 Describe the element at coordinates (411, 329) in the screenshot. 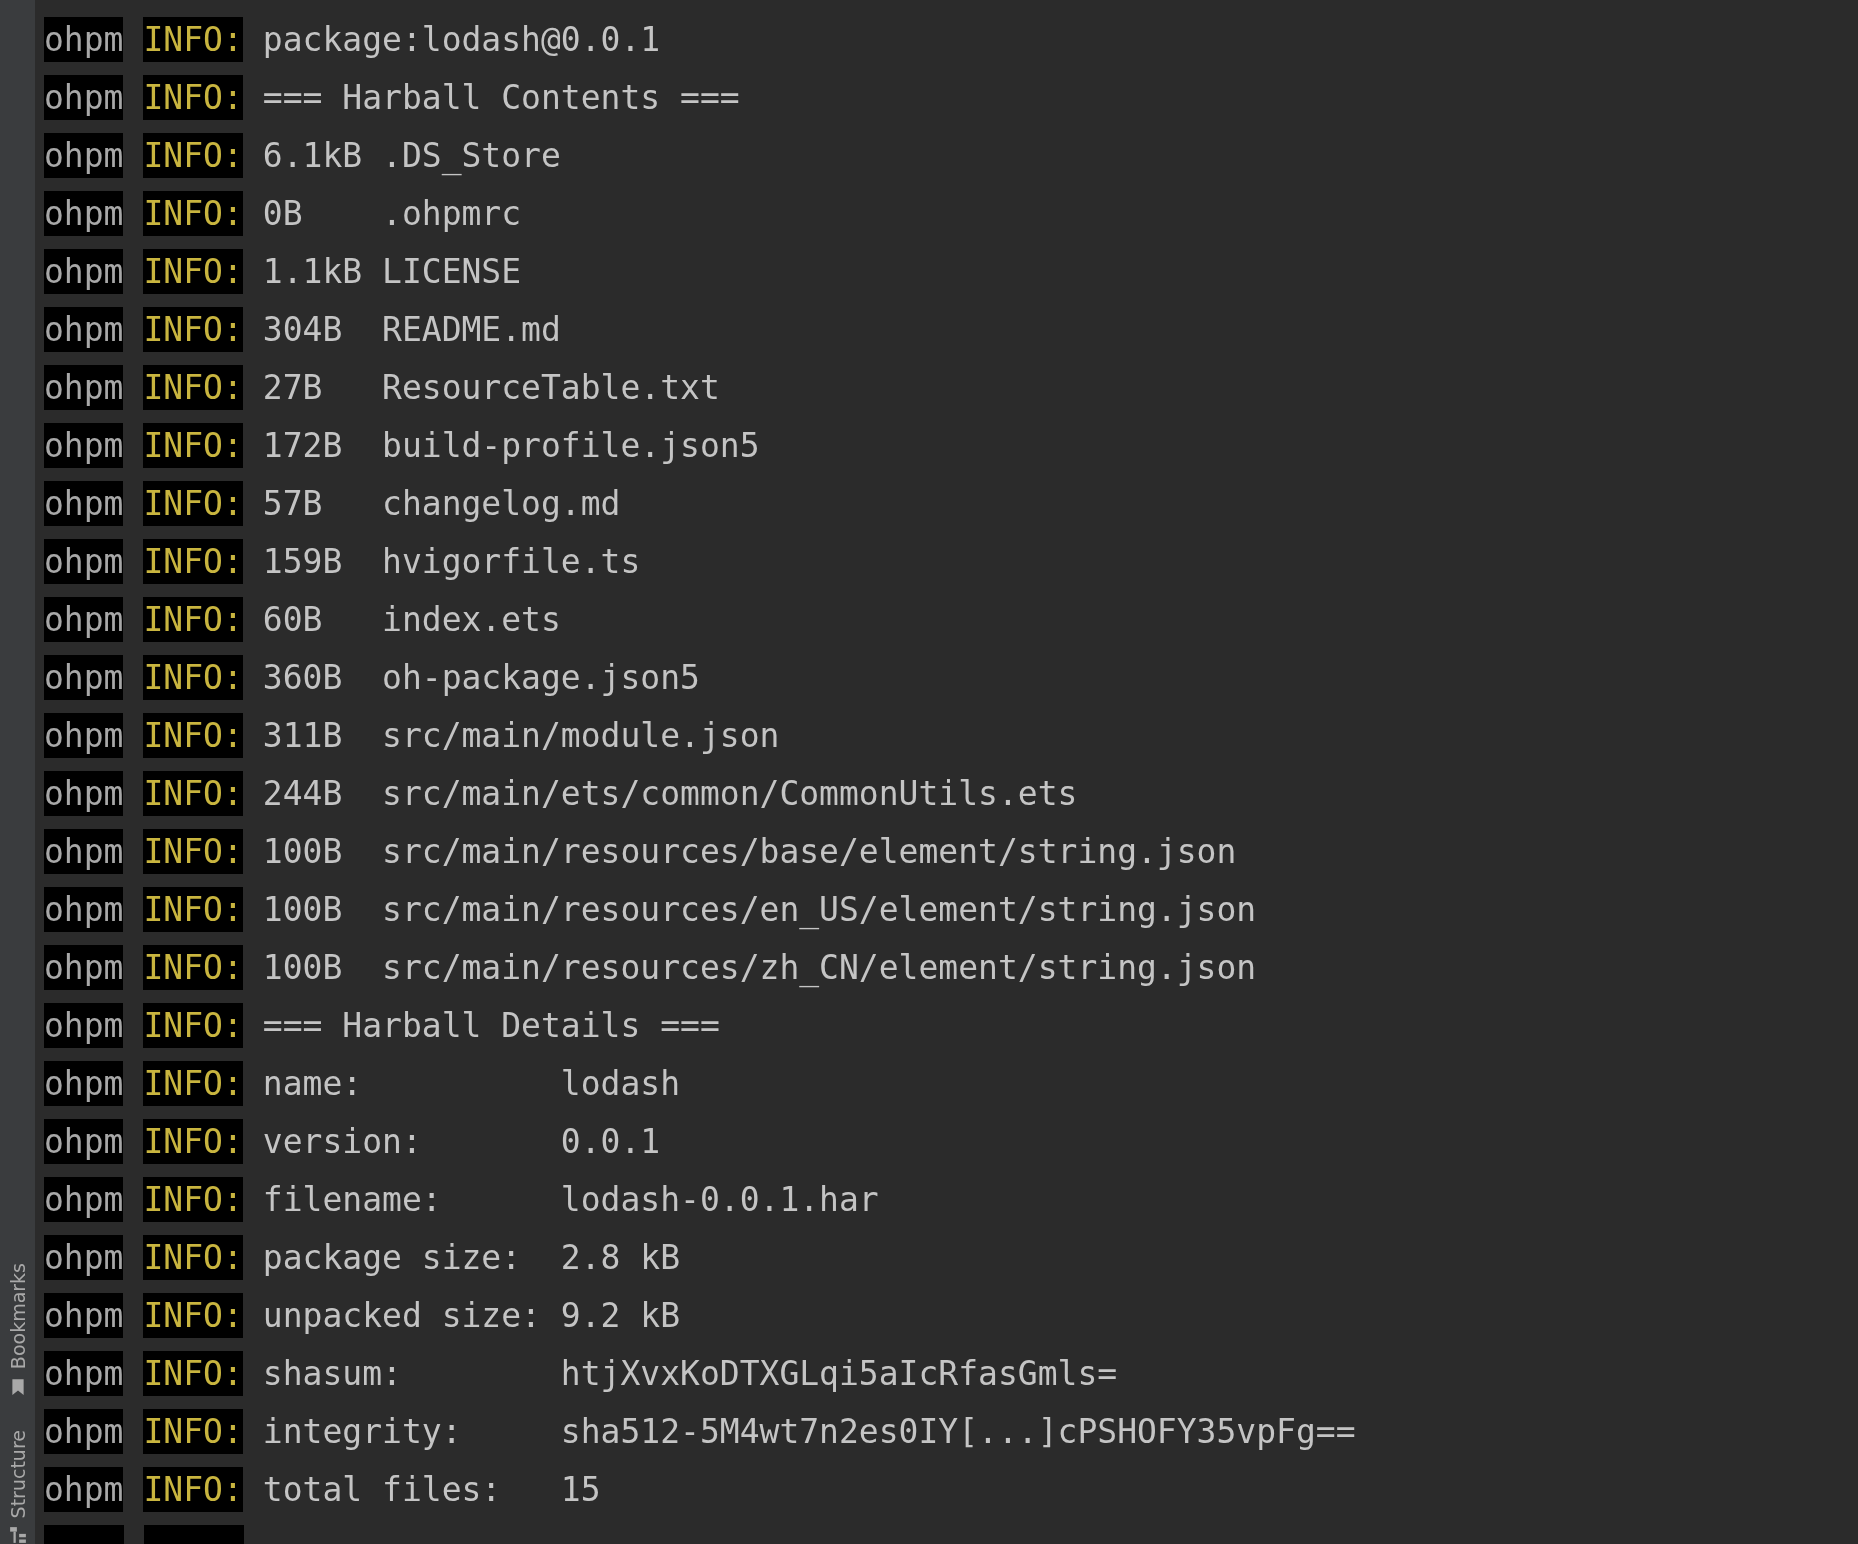

I see `log-message: 304B README.md` at that location.